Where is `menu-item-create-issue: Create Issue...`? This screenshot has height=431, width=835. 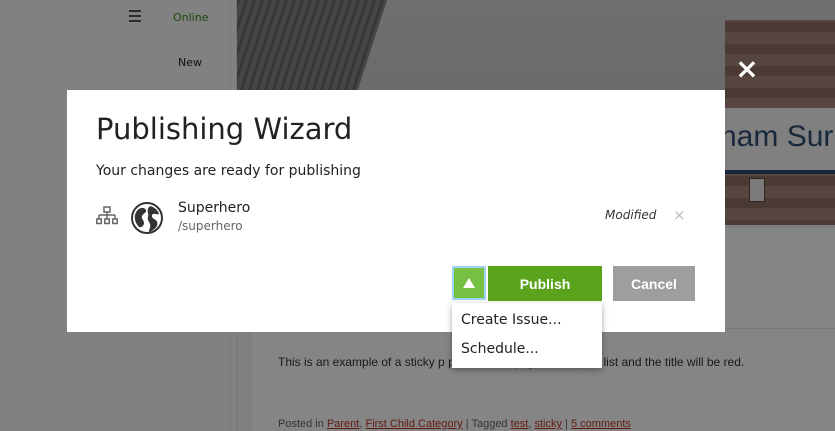 menu-item-create-issue: Create Issue... is located at coordinates (511, 320).